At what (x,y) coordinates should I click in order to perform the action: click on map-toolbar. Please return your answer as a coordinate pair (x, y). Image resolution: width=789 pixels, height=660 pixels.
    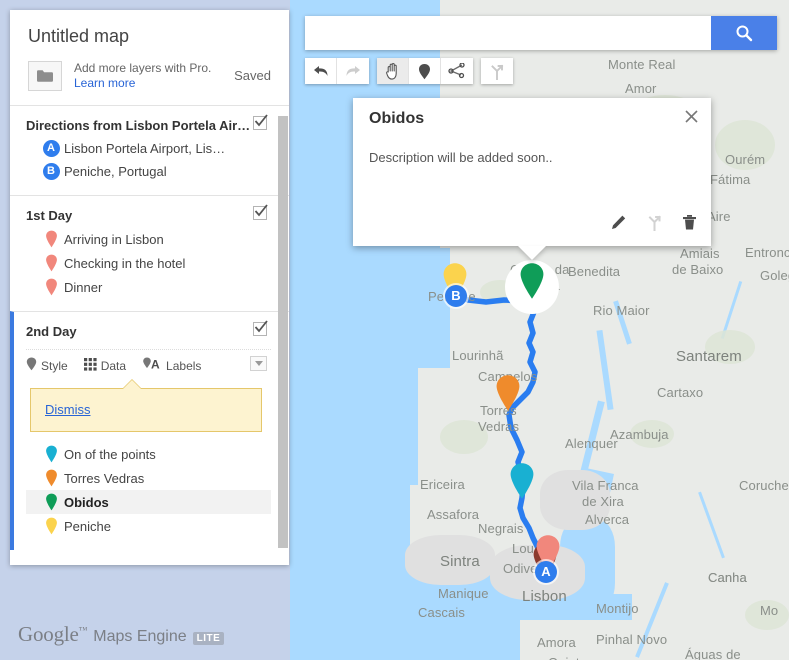
    Looking at the image, I should click on (409, 71).